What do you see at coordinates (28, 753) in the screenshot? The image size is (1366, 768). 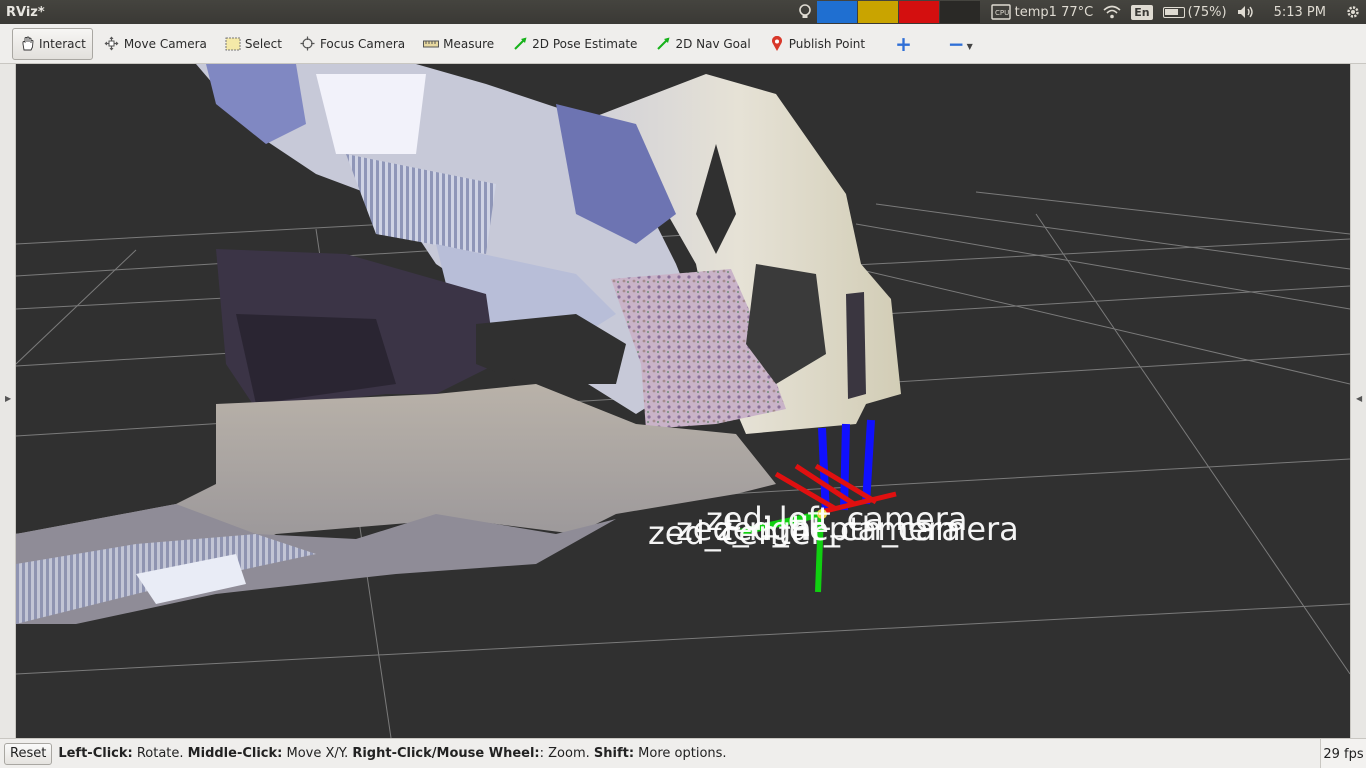 I see `reset-button: Reset` at bounding box center [28, 753].